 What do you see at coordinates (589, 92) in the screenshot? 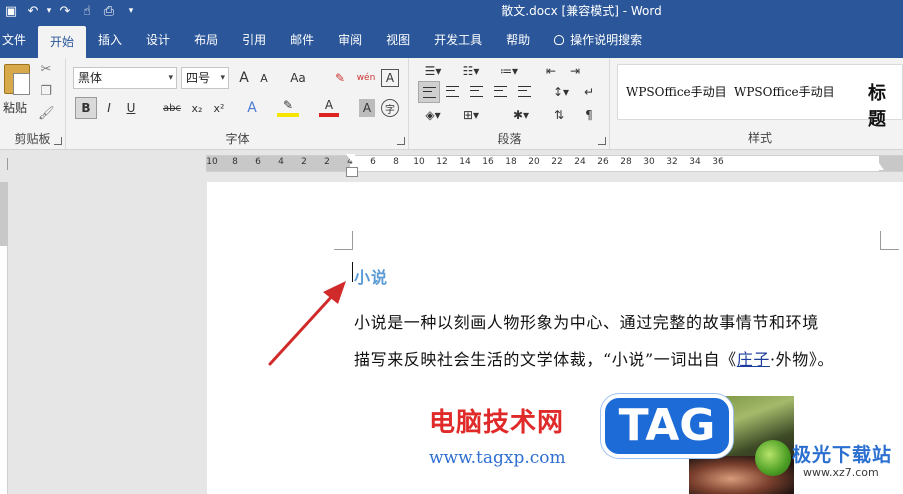
I see `text-direction-button: ↵` at bounding box center [589, 92].